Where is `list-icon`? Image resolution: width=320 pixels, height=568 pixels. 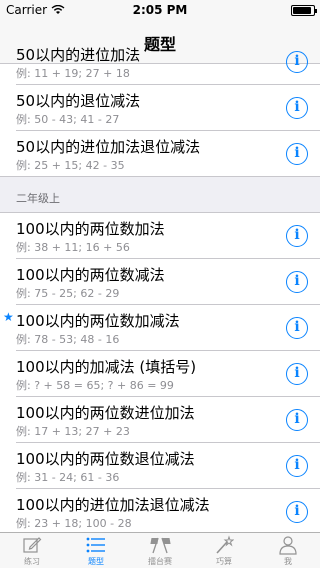
list-icon is located at coordinates (95, 545).